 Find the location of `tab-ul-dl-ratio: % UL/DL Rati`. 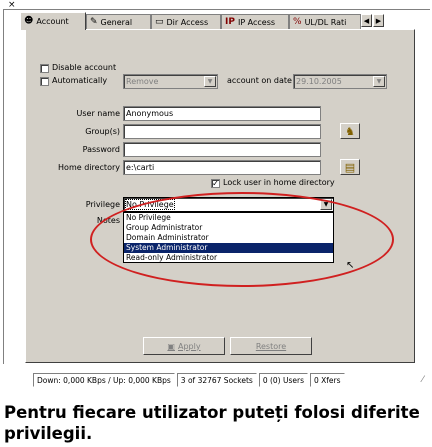

tab-ul-dl-ratio: % UL/DL Rati is located at coordinates (325, 21).